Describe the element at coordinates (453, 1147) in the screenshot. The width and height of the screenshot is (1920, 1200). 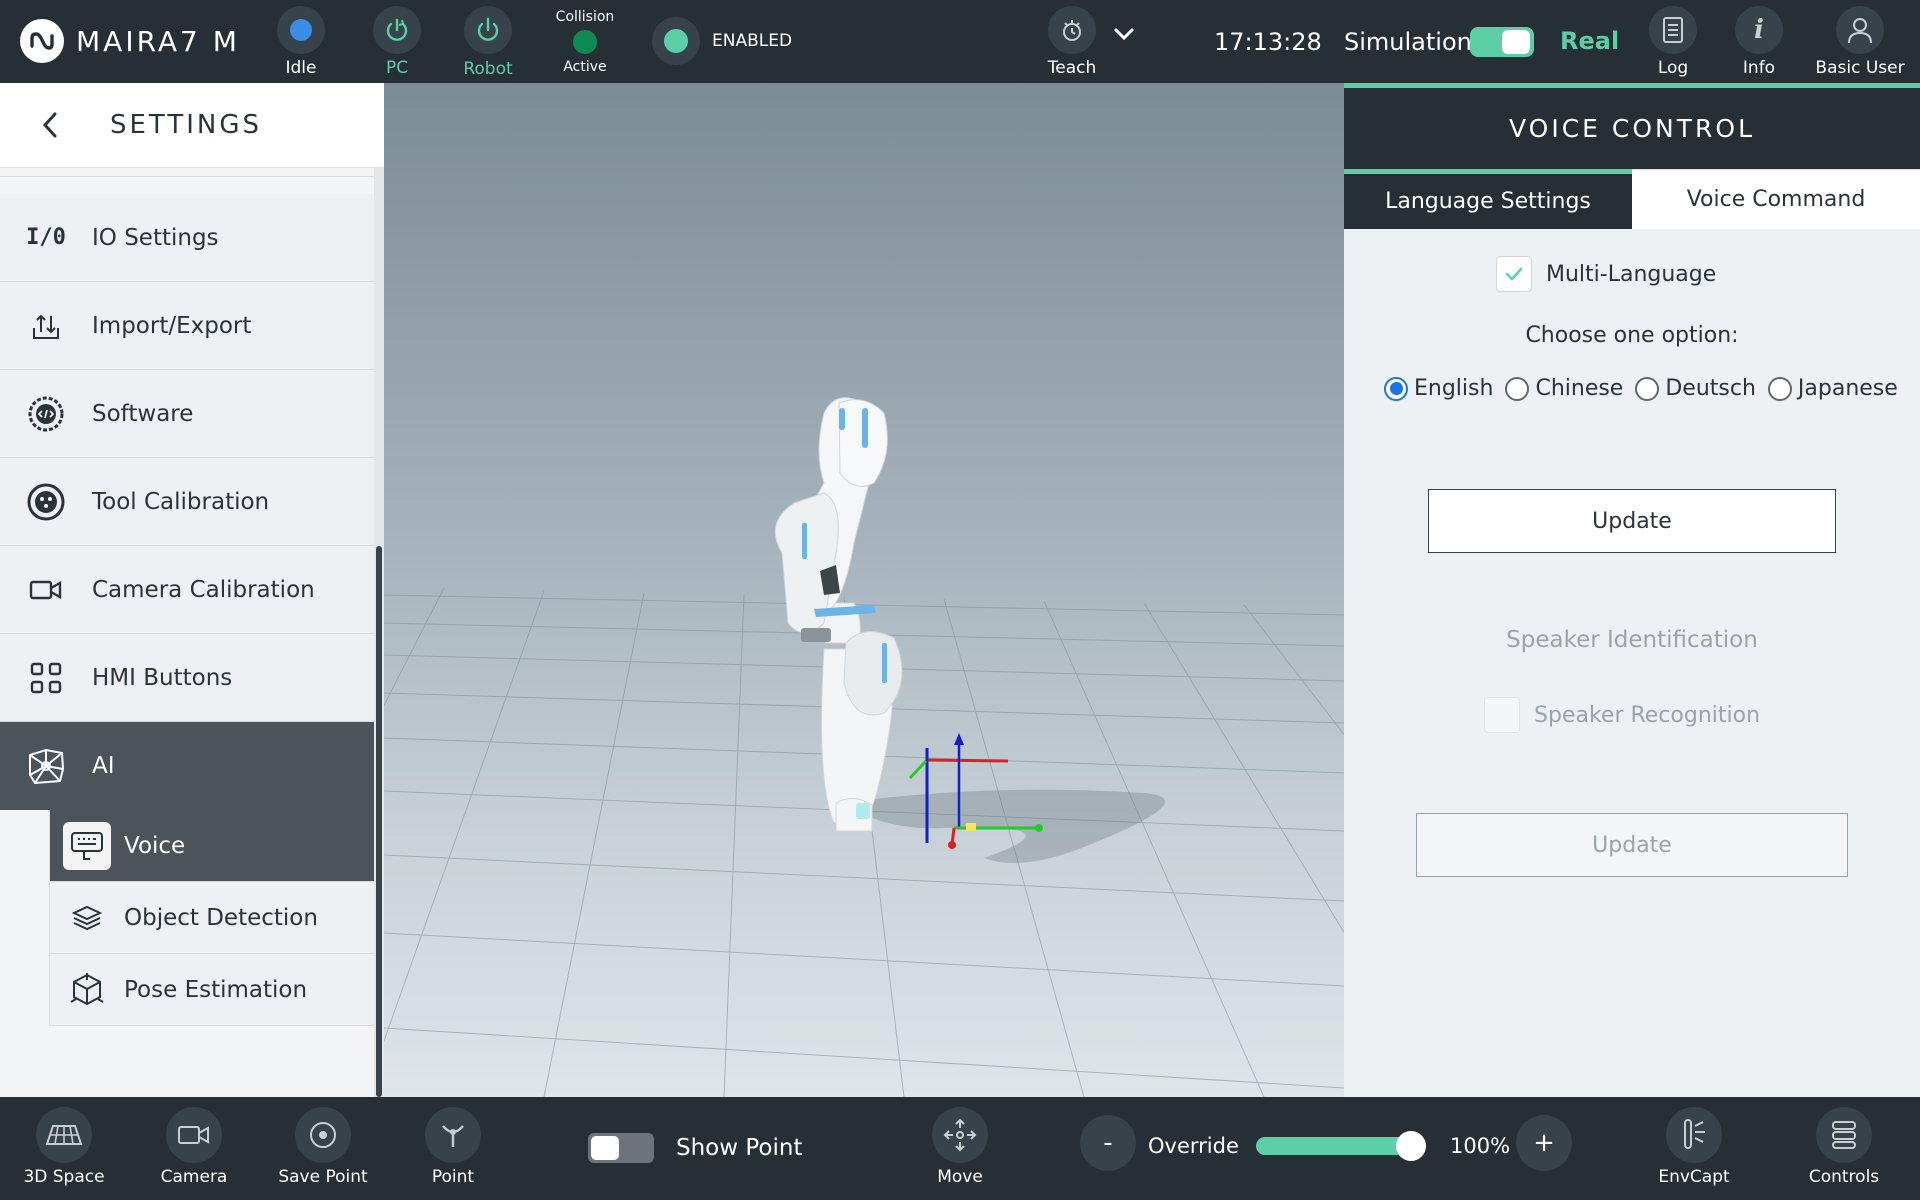
I see `point-button: Point` at that location.